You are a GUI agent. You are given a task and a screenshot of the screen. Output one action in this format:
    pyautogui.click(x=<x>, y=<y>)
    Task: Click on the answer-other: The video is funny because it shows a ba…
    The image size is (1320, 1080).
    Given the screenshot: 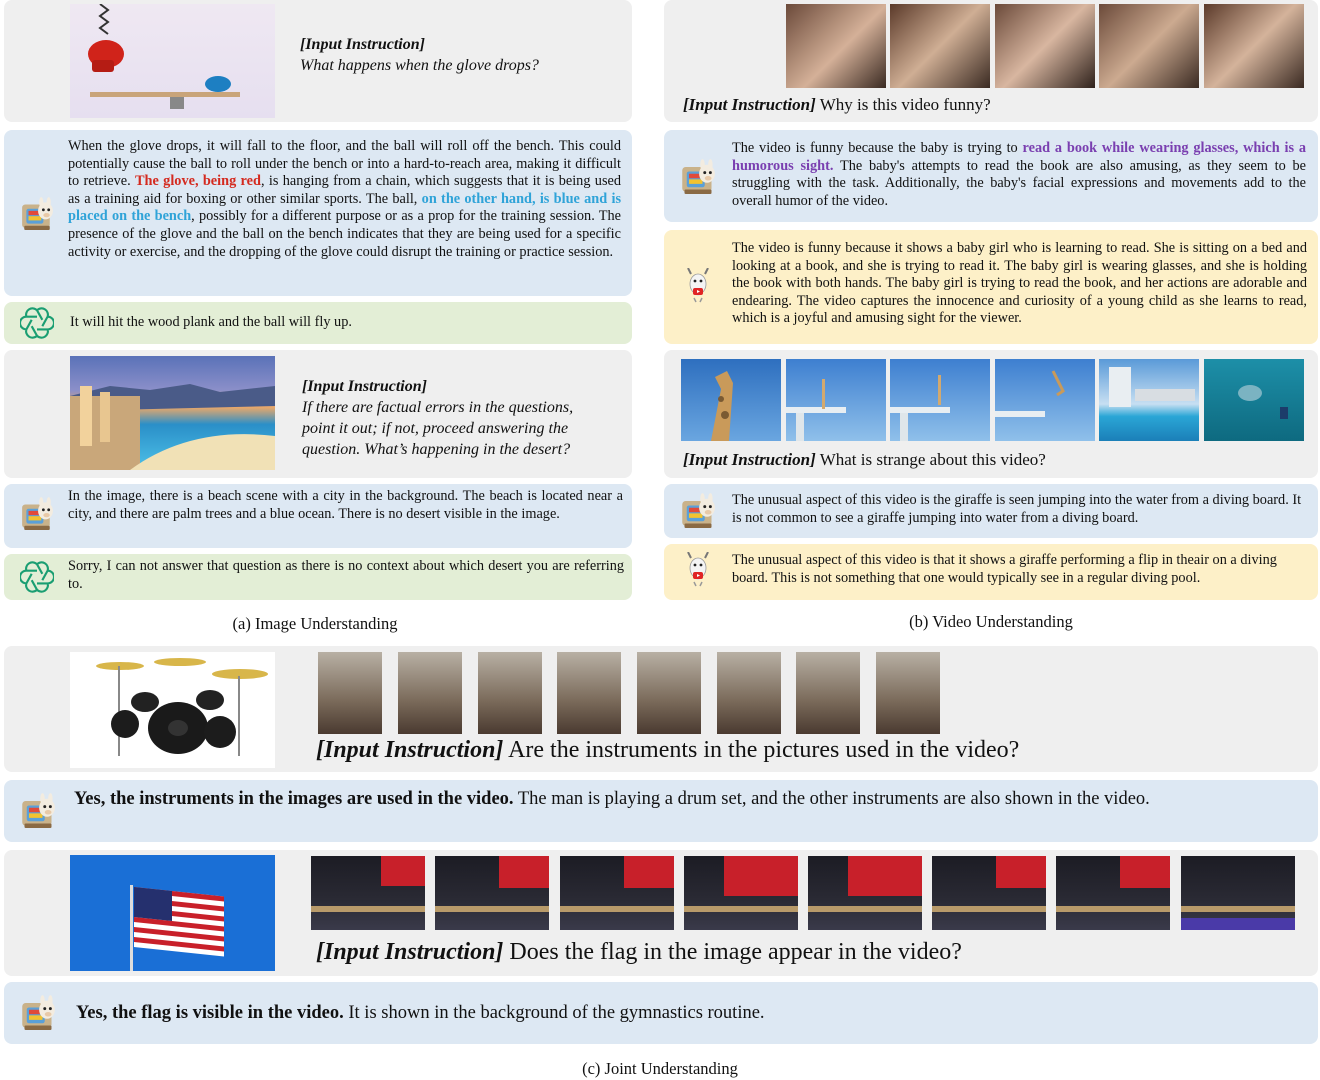 What is the action you would take?
    pyautogui.click(x=1019, y=283)
    